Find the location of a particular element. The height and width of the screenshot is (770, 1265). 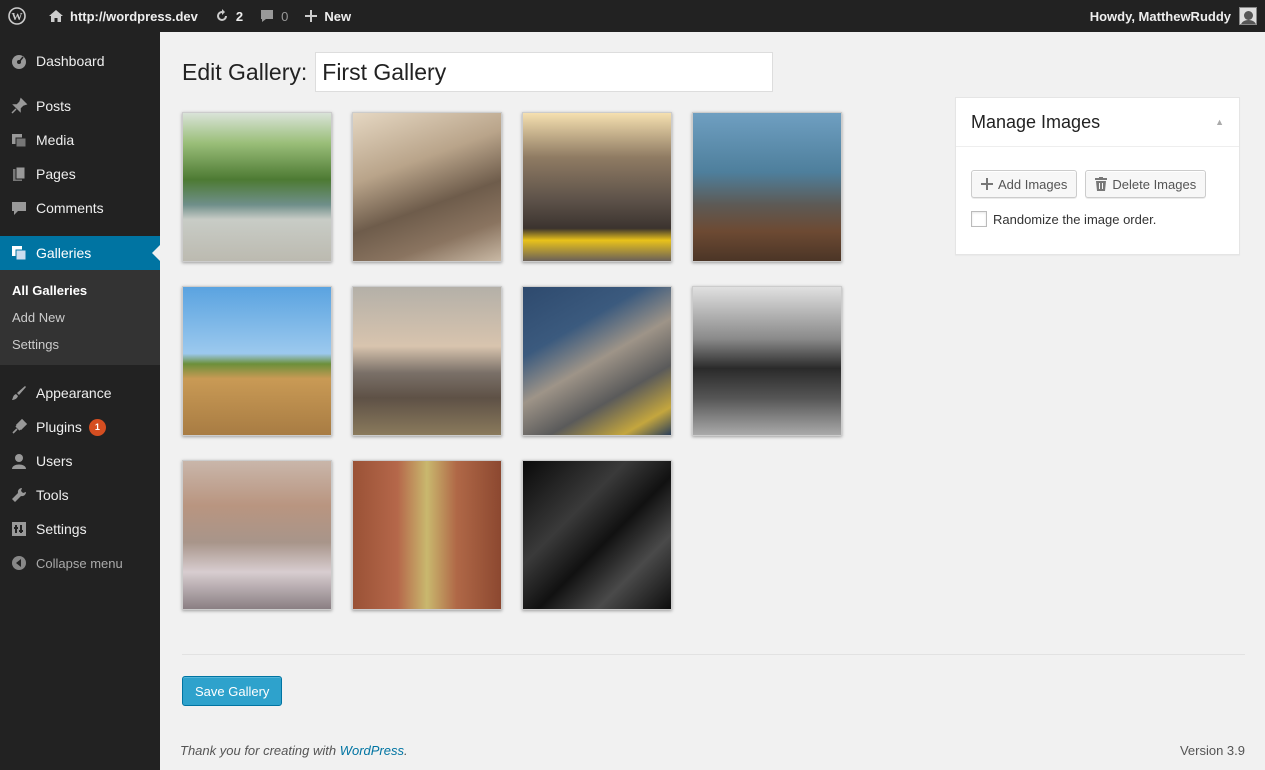

site-link: http://wordpress.dev is located at coordinates (123, 16).